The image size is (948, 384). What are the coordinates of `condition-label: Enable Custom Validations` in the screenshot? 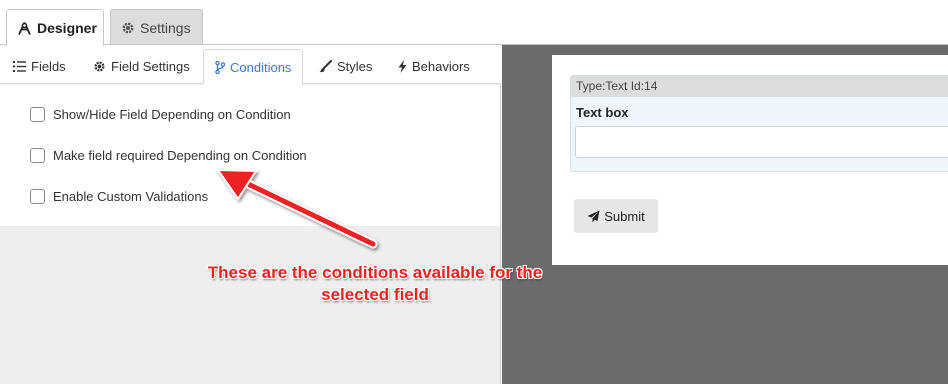 It's located at (131, 196).